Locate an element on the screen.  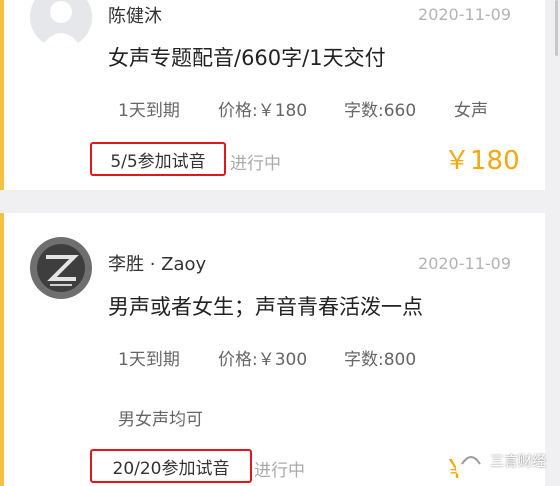
tag-price: 价格:￥300 is located at coordinates (263, 360).